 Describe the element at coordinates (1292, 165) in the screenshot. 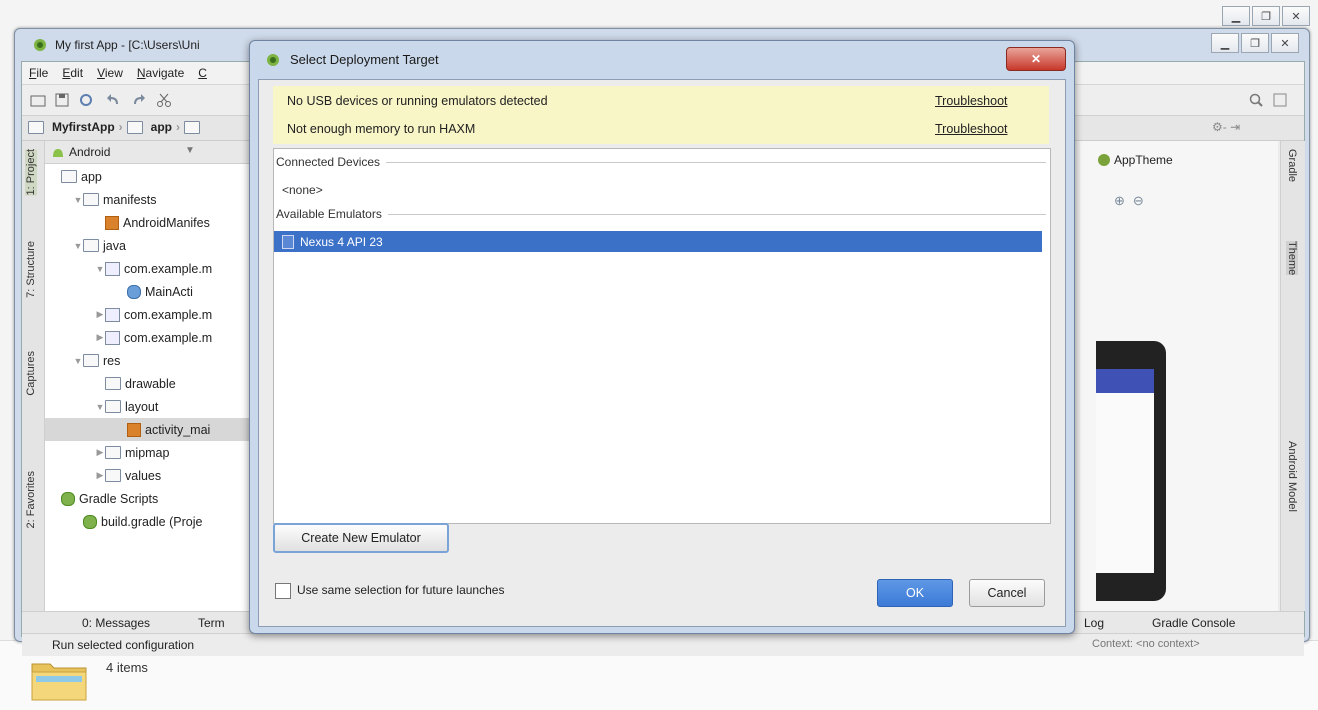

I see `tab-gradle: Gradle` at that location.